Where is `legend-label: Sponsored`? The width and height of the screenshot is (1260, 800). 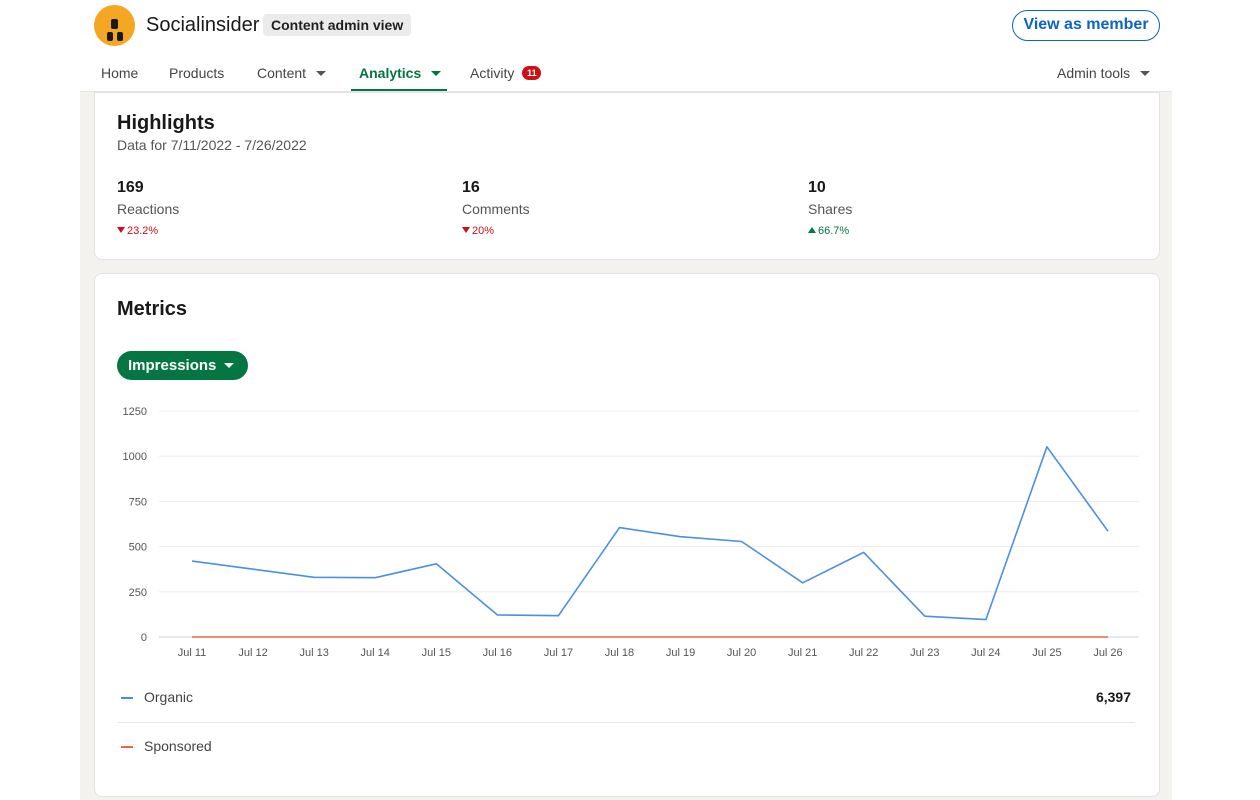
legend-label: Sponsored is located at coordinates (178, 746).